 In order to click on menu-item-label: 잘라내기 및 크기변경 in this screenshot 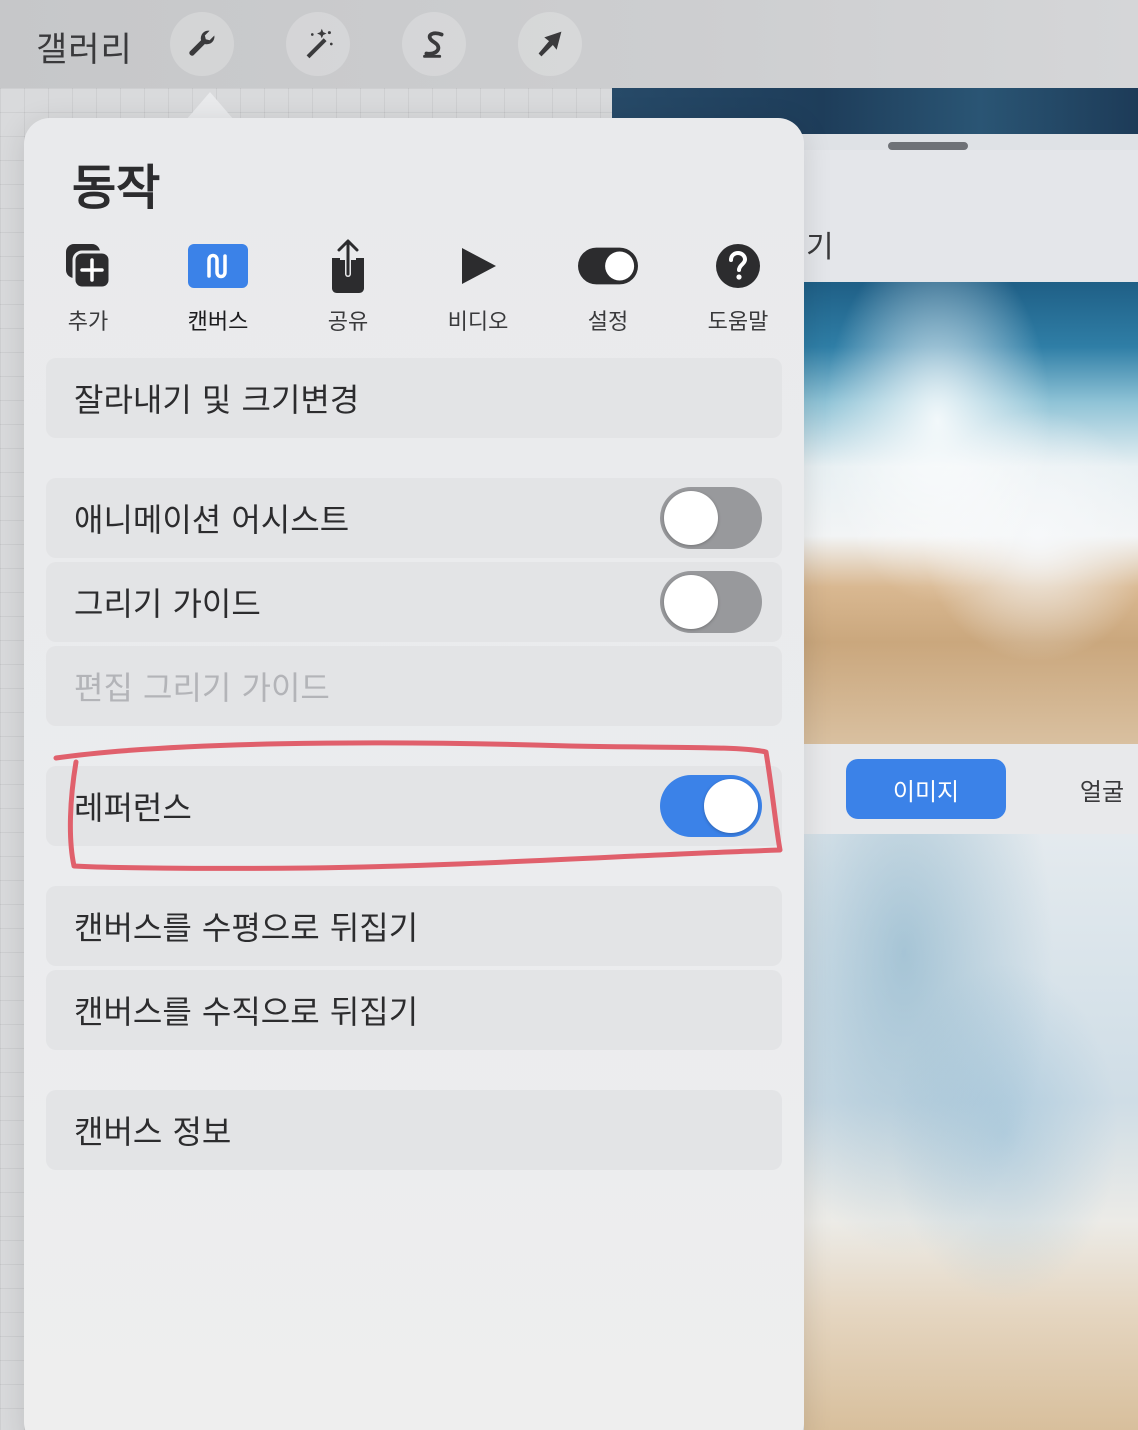, I will do `click(217, 400)`.